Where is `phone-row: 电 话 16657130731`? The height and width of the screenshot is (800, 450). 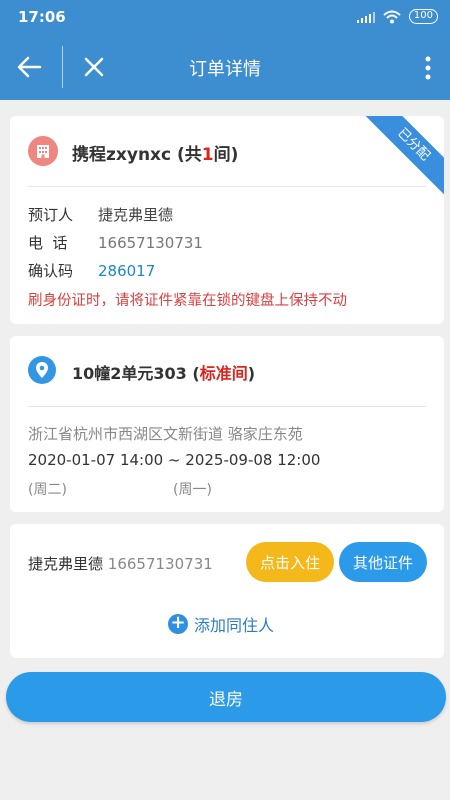 phone-row: 电 话 16657130731 is located at coordinates (115, 242).